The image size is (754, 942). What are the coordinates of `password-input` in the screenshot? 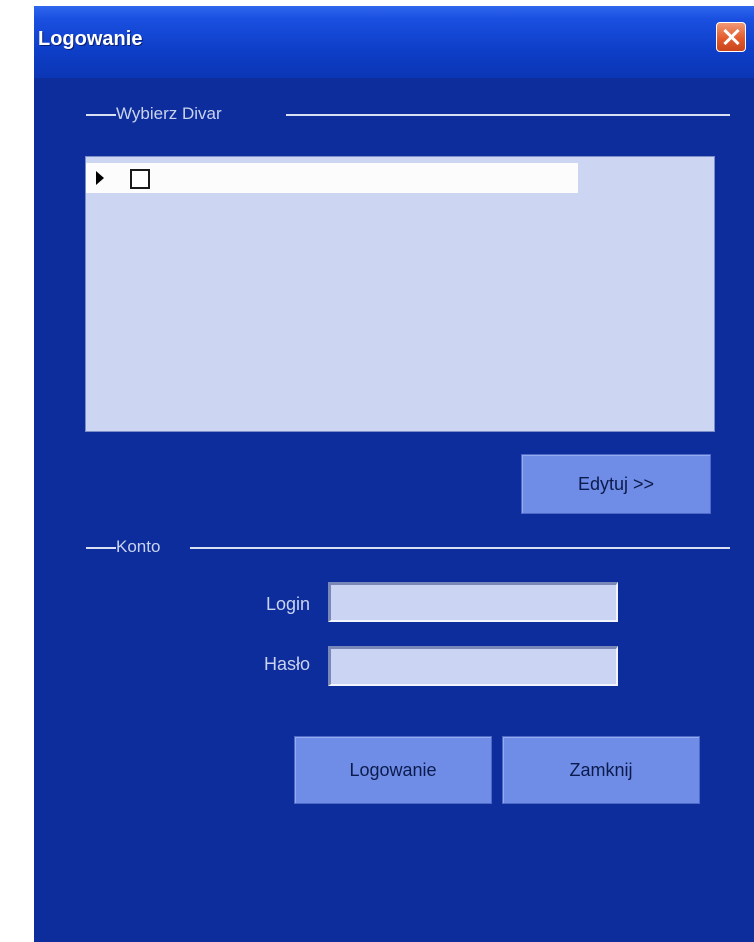 It's located at (473, 666).